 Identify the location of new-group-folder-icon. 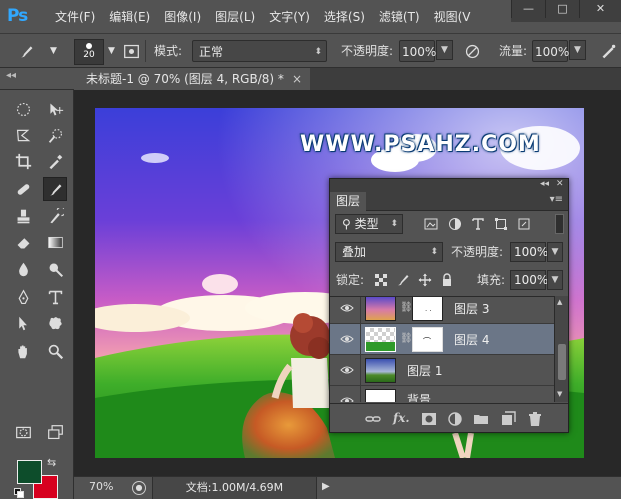
(481, 419).